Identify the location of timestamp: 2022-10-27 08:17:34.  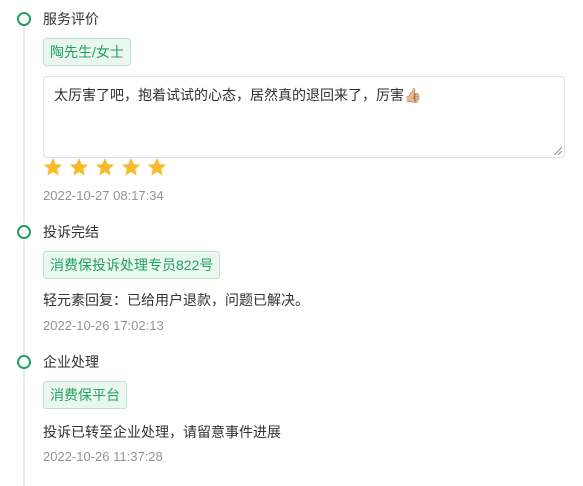
(103, 195).